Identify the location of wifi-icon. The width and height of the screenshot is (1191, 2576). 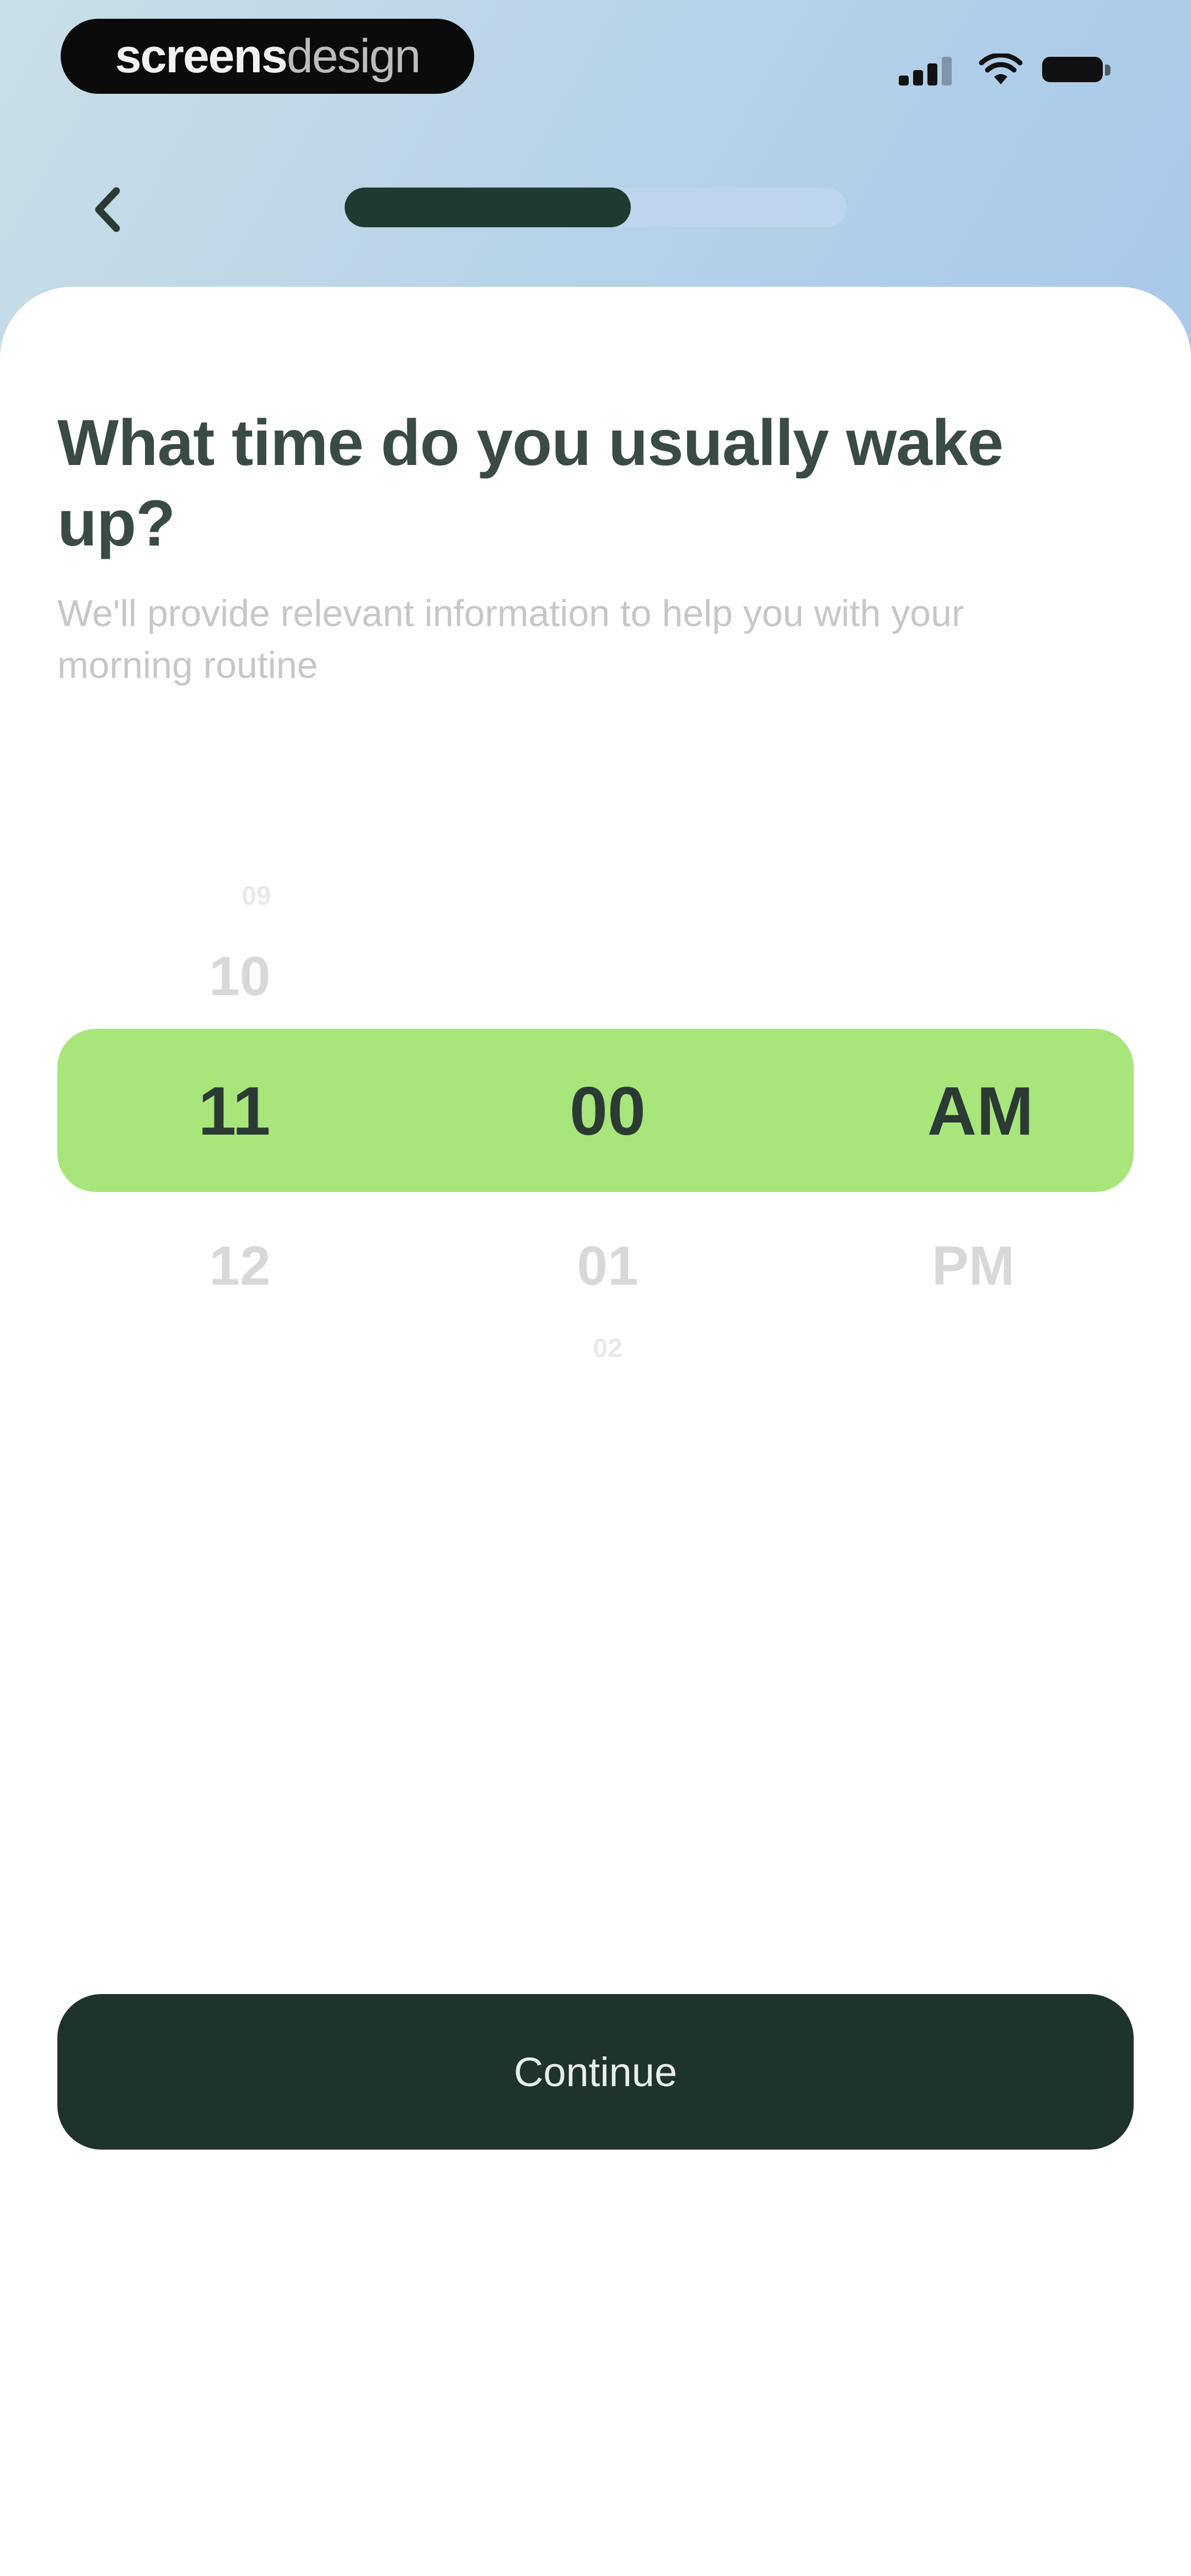
(1001, 69).